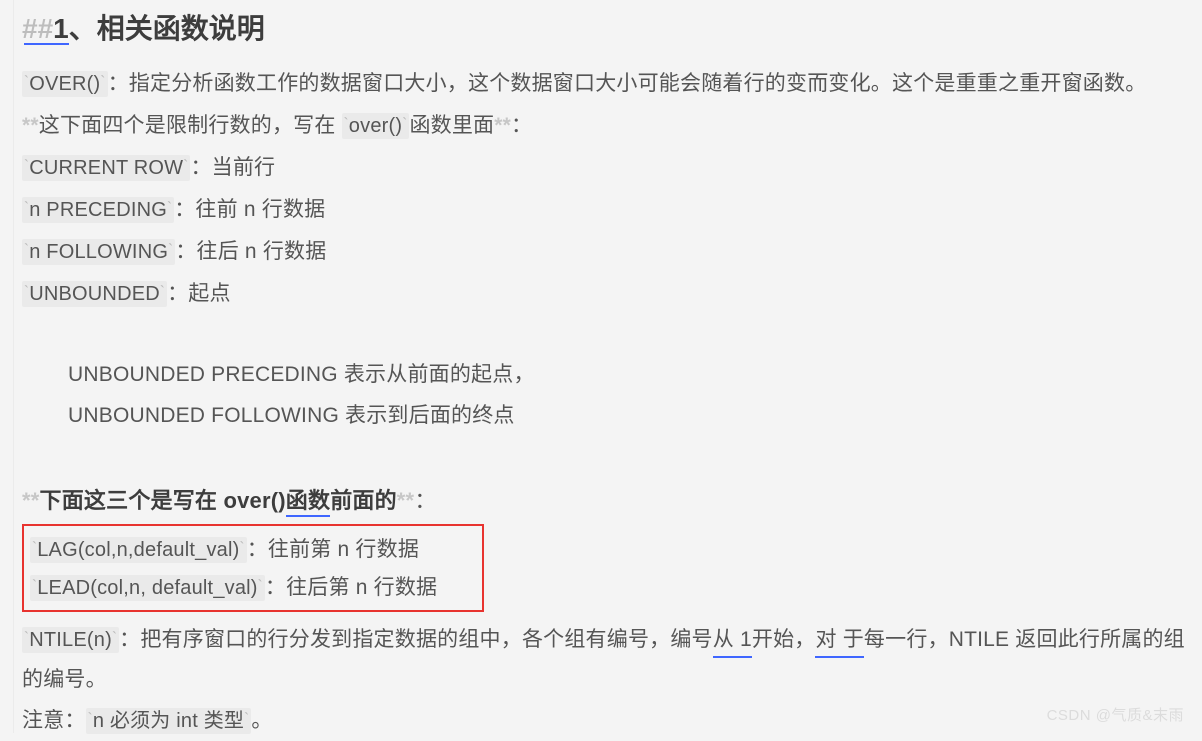 The width and height of the screenshot is (1202, 741). What do you see at coordinates (608, 29) in the screenshot?
I see `page-title: ##1、相关函数说明` at bounding box center [608, 29].